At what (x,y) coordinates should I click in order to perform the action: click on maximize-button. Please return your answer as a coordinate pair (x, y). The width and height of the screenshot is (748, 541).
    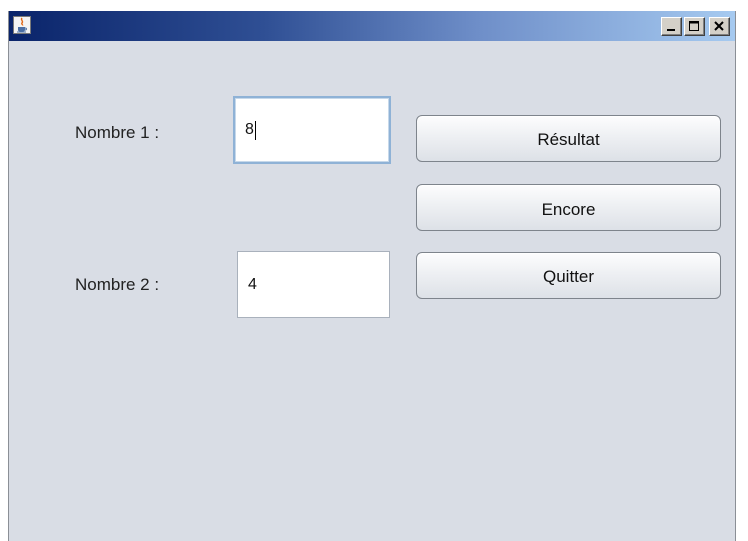
    Looking at the image, I should click on (694, 26).